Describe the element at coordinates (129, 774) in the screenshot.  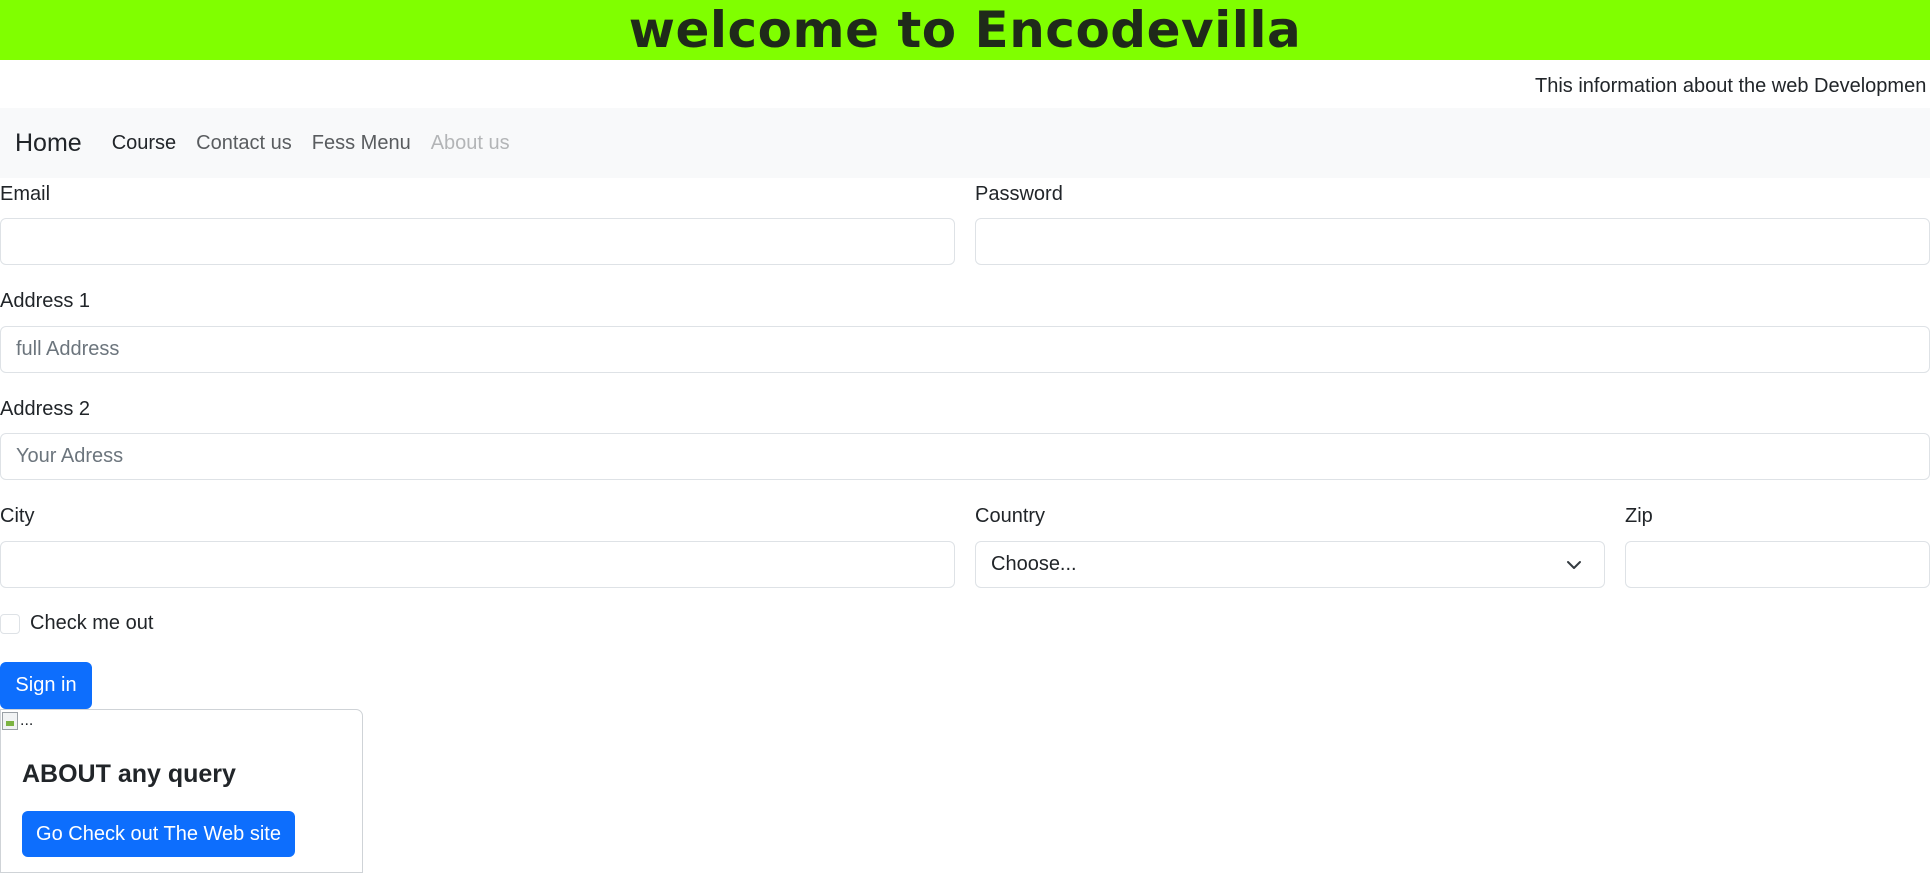
I see `card-title: ABOUT any query` at that location.